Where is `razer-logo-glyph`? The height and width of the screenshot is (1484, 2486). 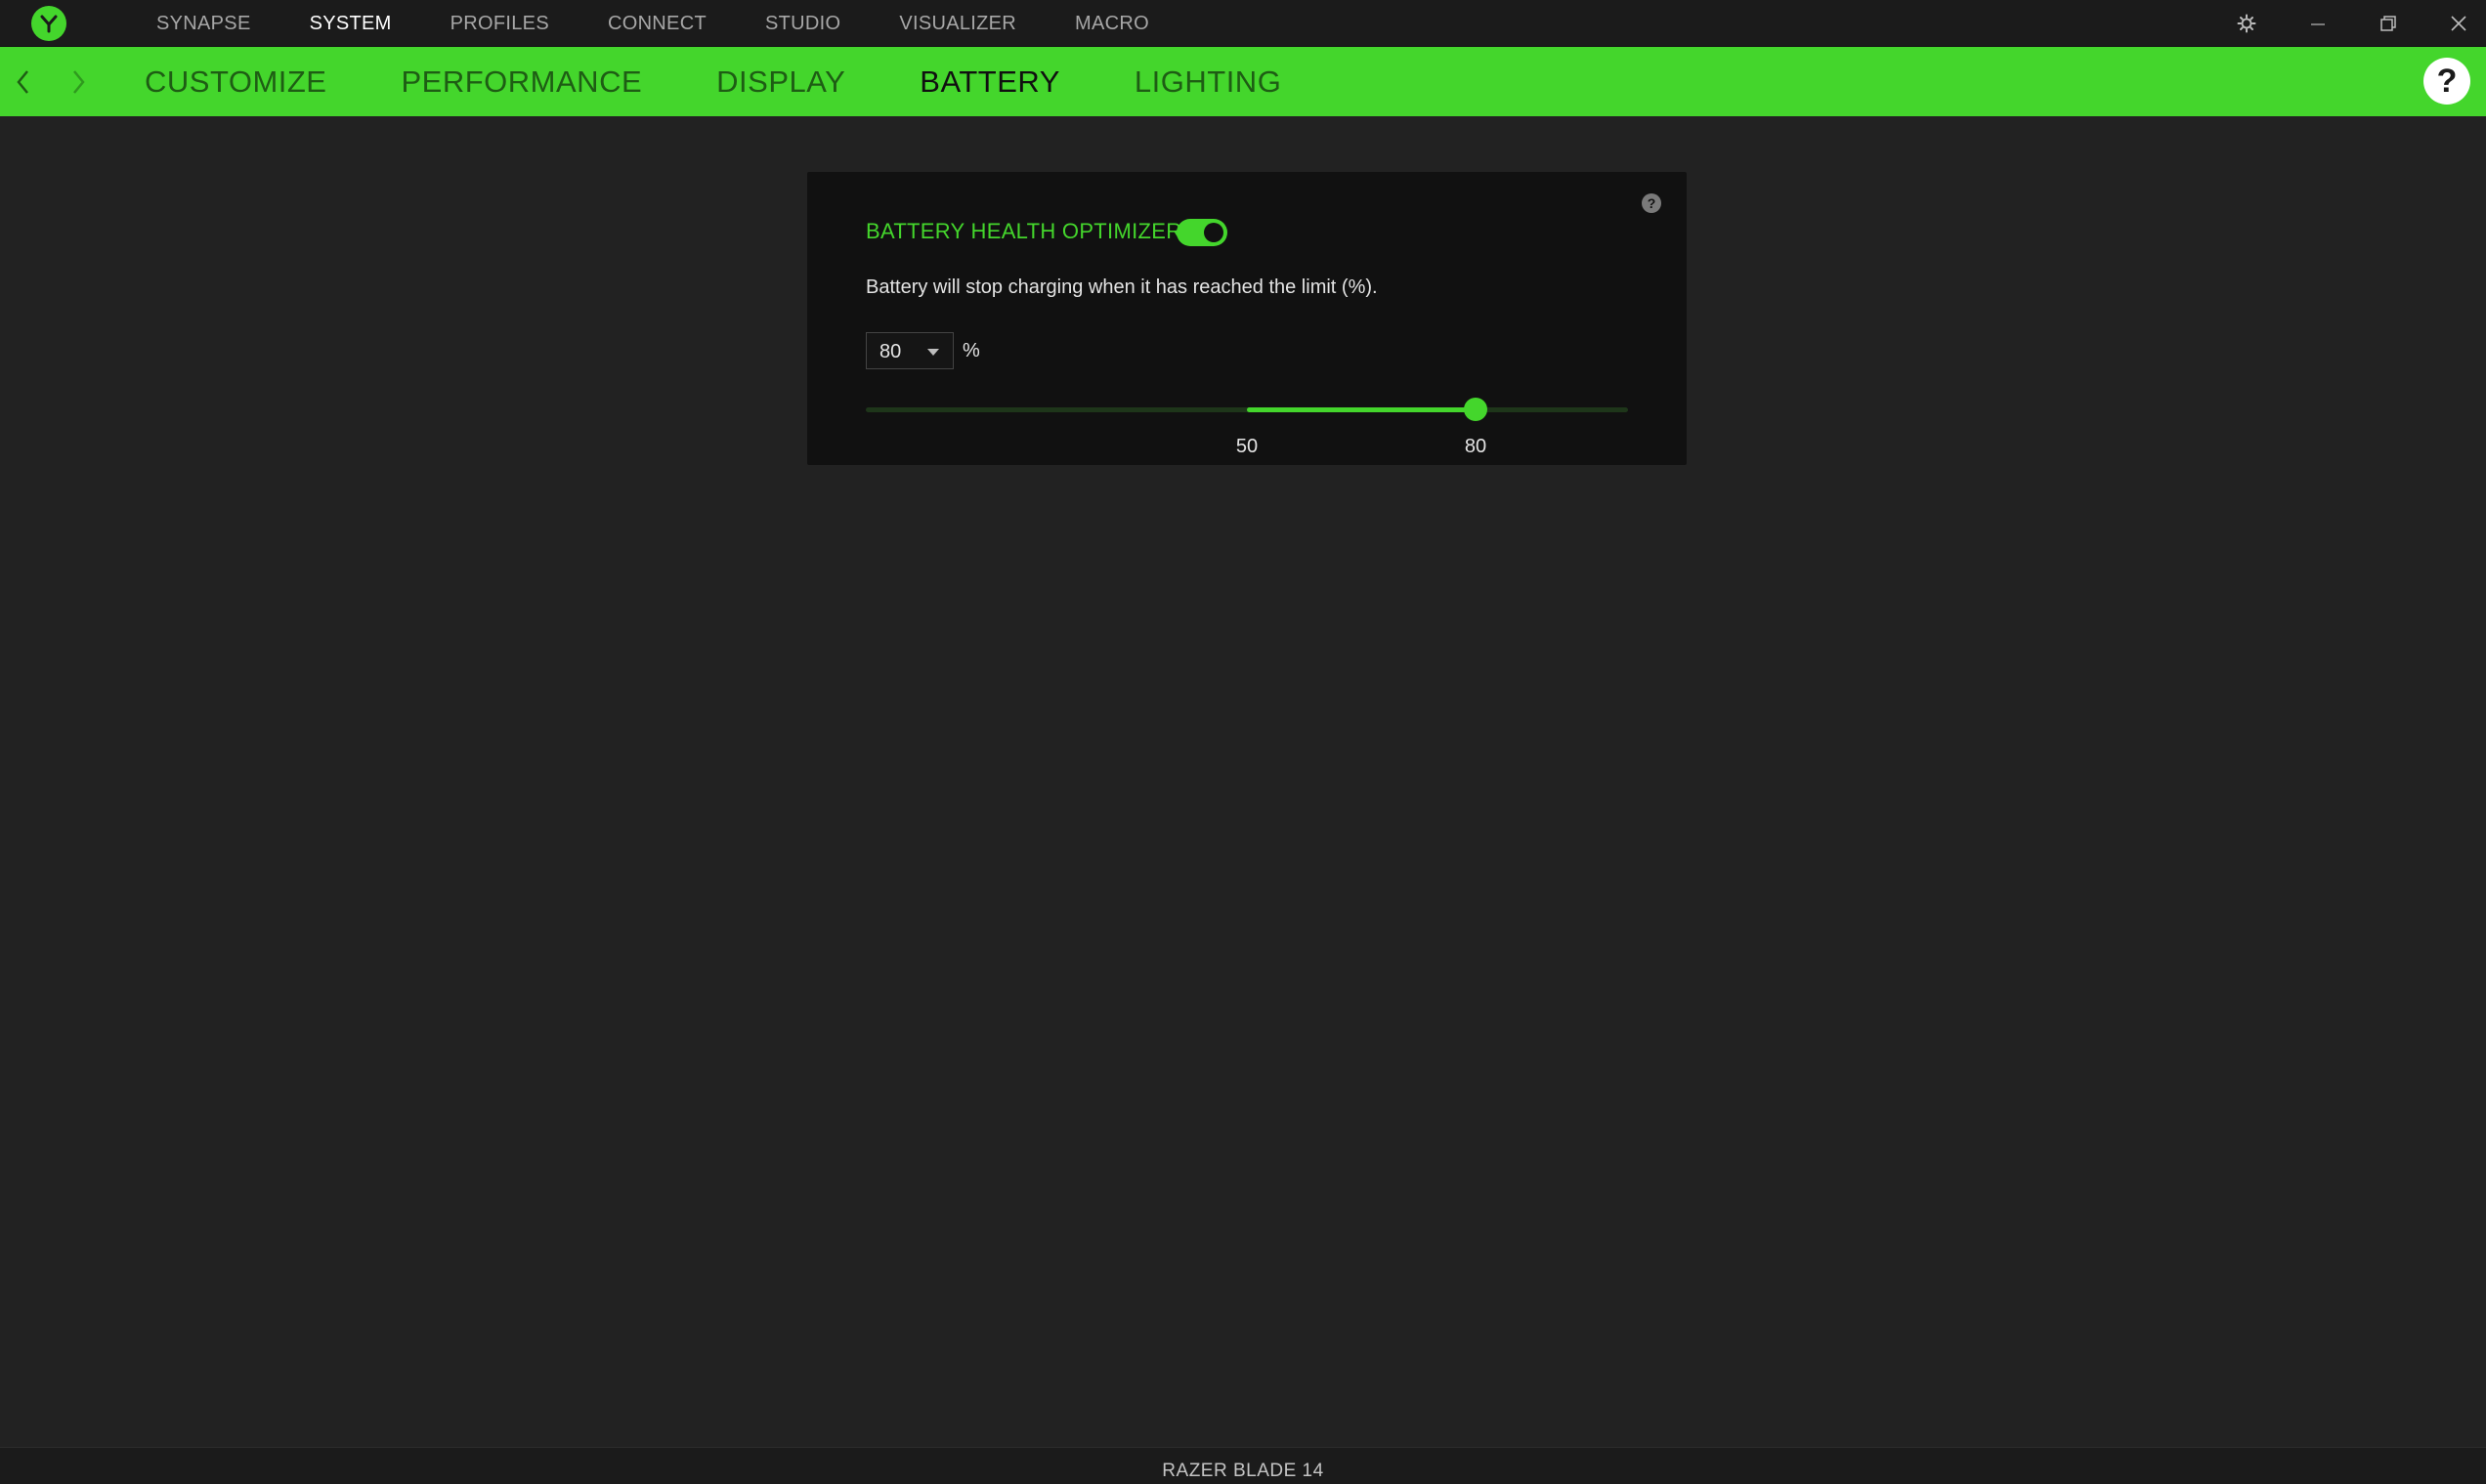
razer-logo-glyph is located at coordinates (49, 24).